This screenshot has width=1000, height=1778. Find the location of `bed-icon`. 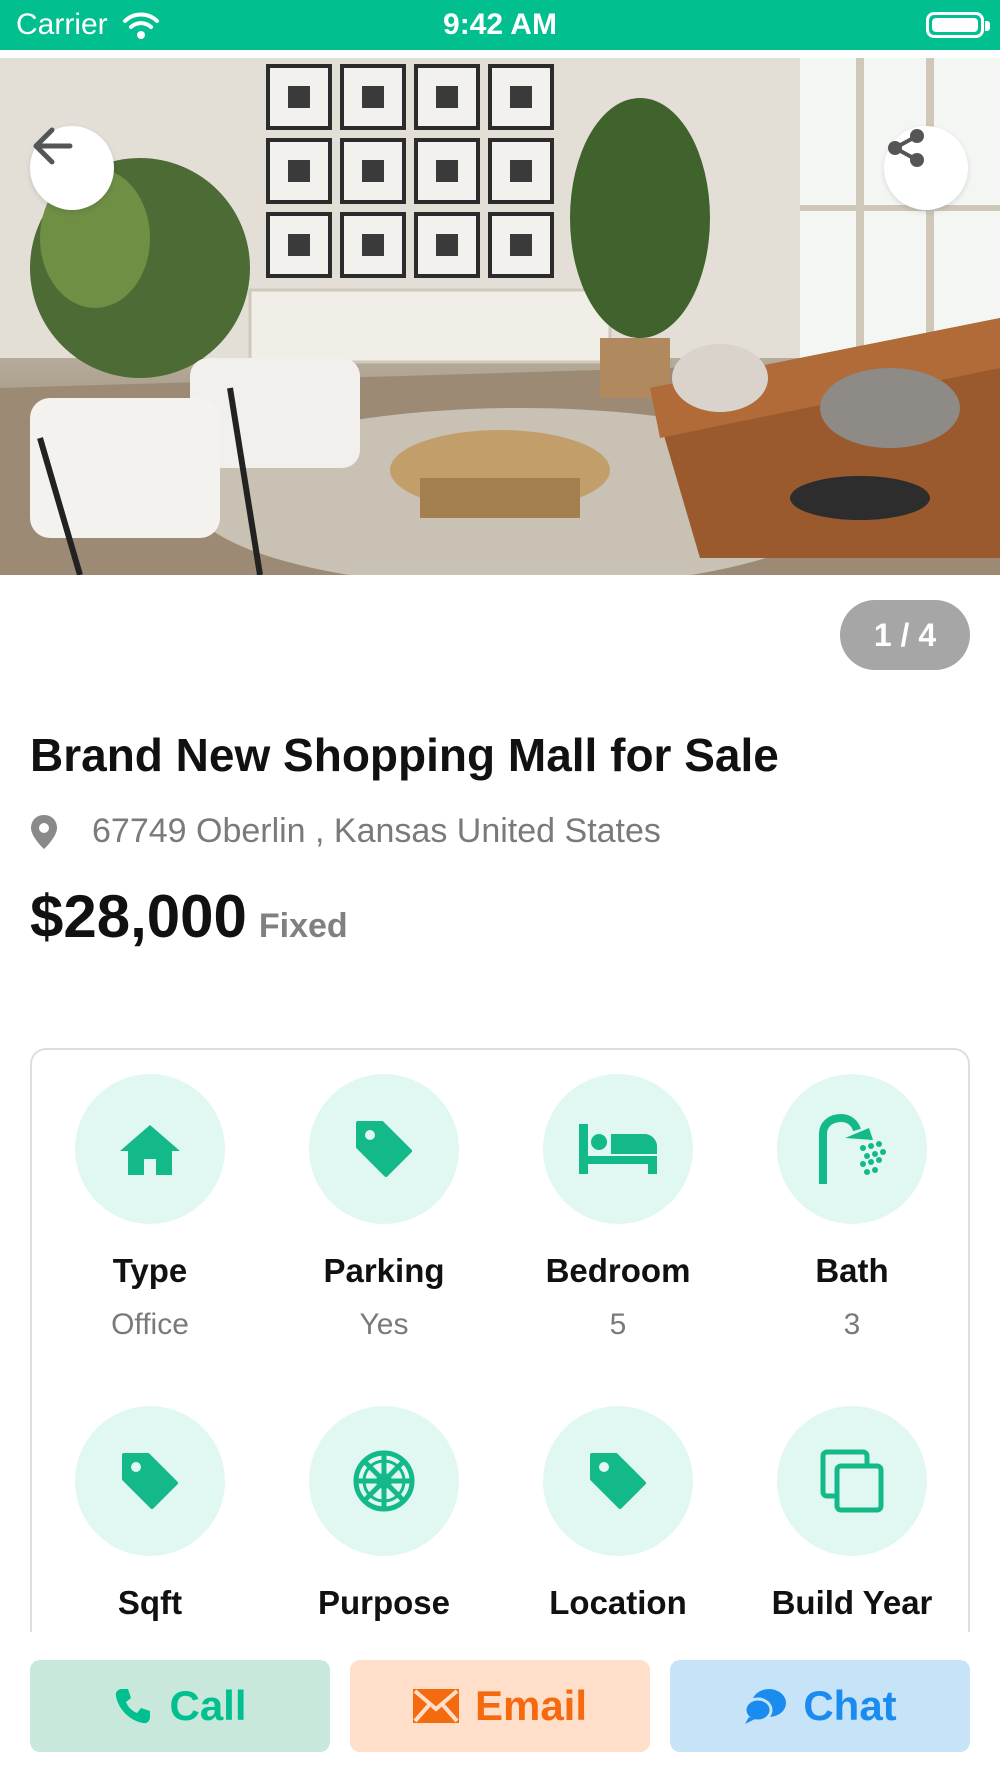

bed-icon is located at coordinates (618, 1149).